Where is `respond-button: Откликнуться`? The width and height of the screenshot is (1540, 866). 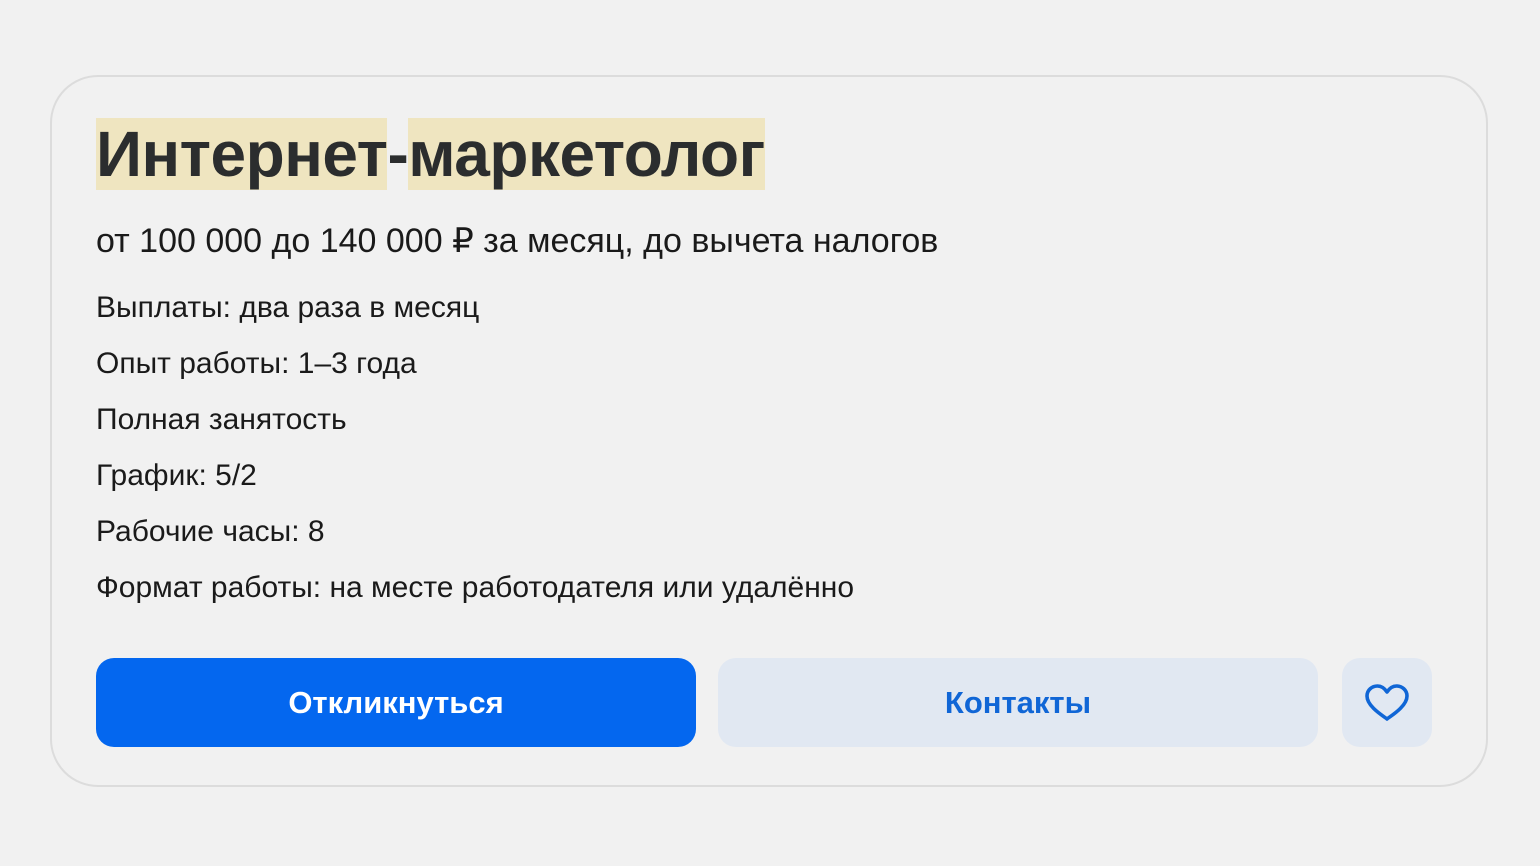 respond-button: Откликнуться is located at coordinates (396, 702).